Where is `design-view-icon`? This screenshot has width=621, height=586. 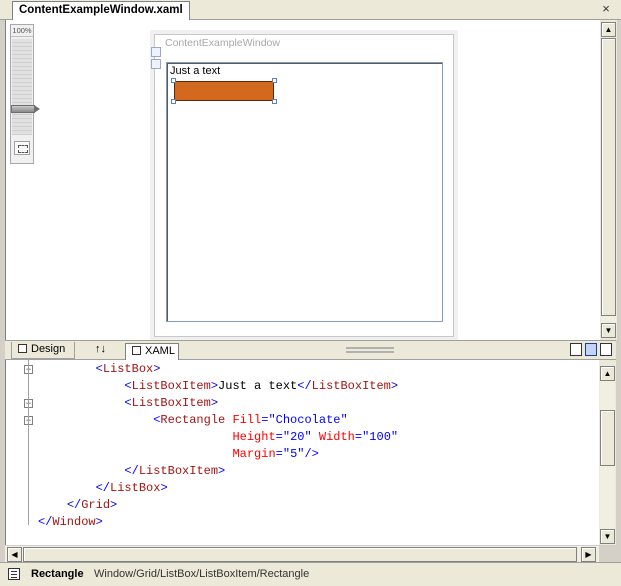
design-view-icon is located at coordinates (22, 348).